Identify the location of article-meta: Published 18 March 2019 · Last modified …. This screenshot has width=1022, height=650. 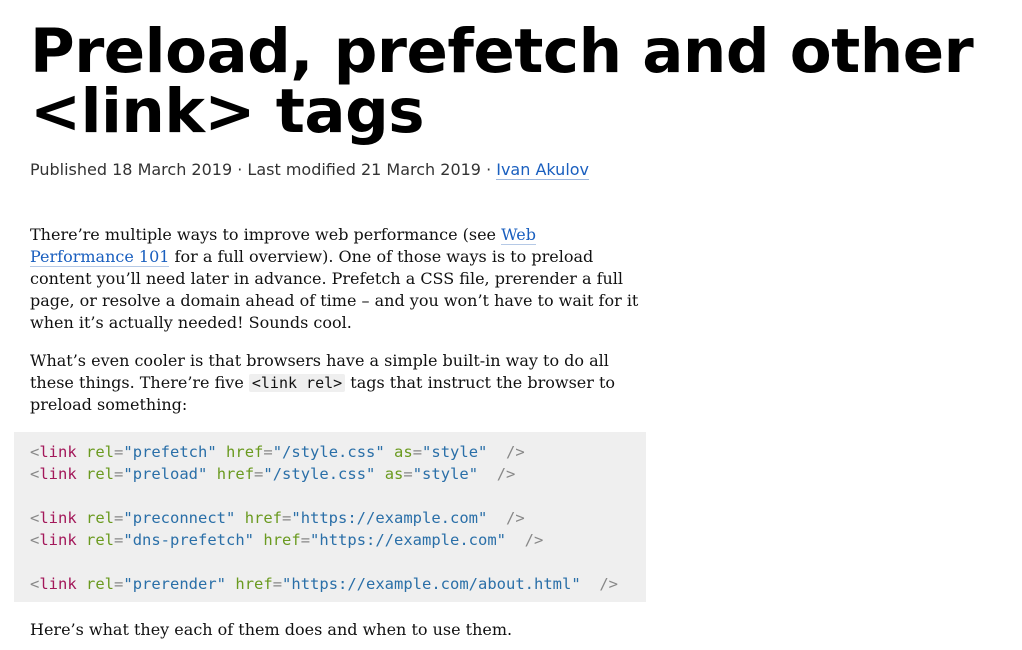
(310, 170).